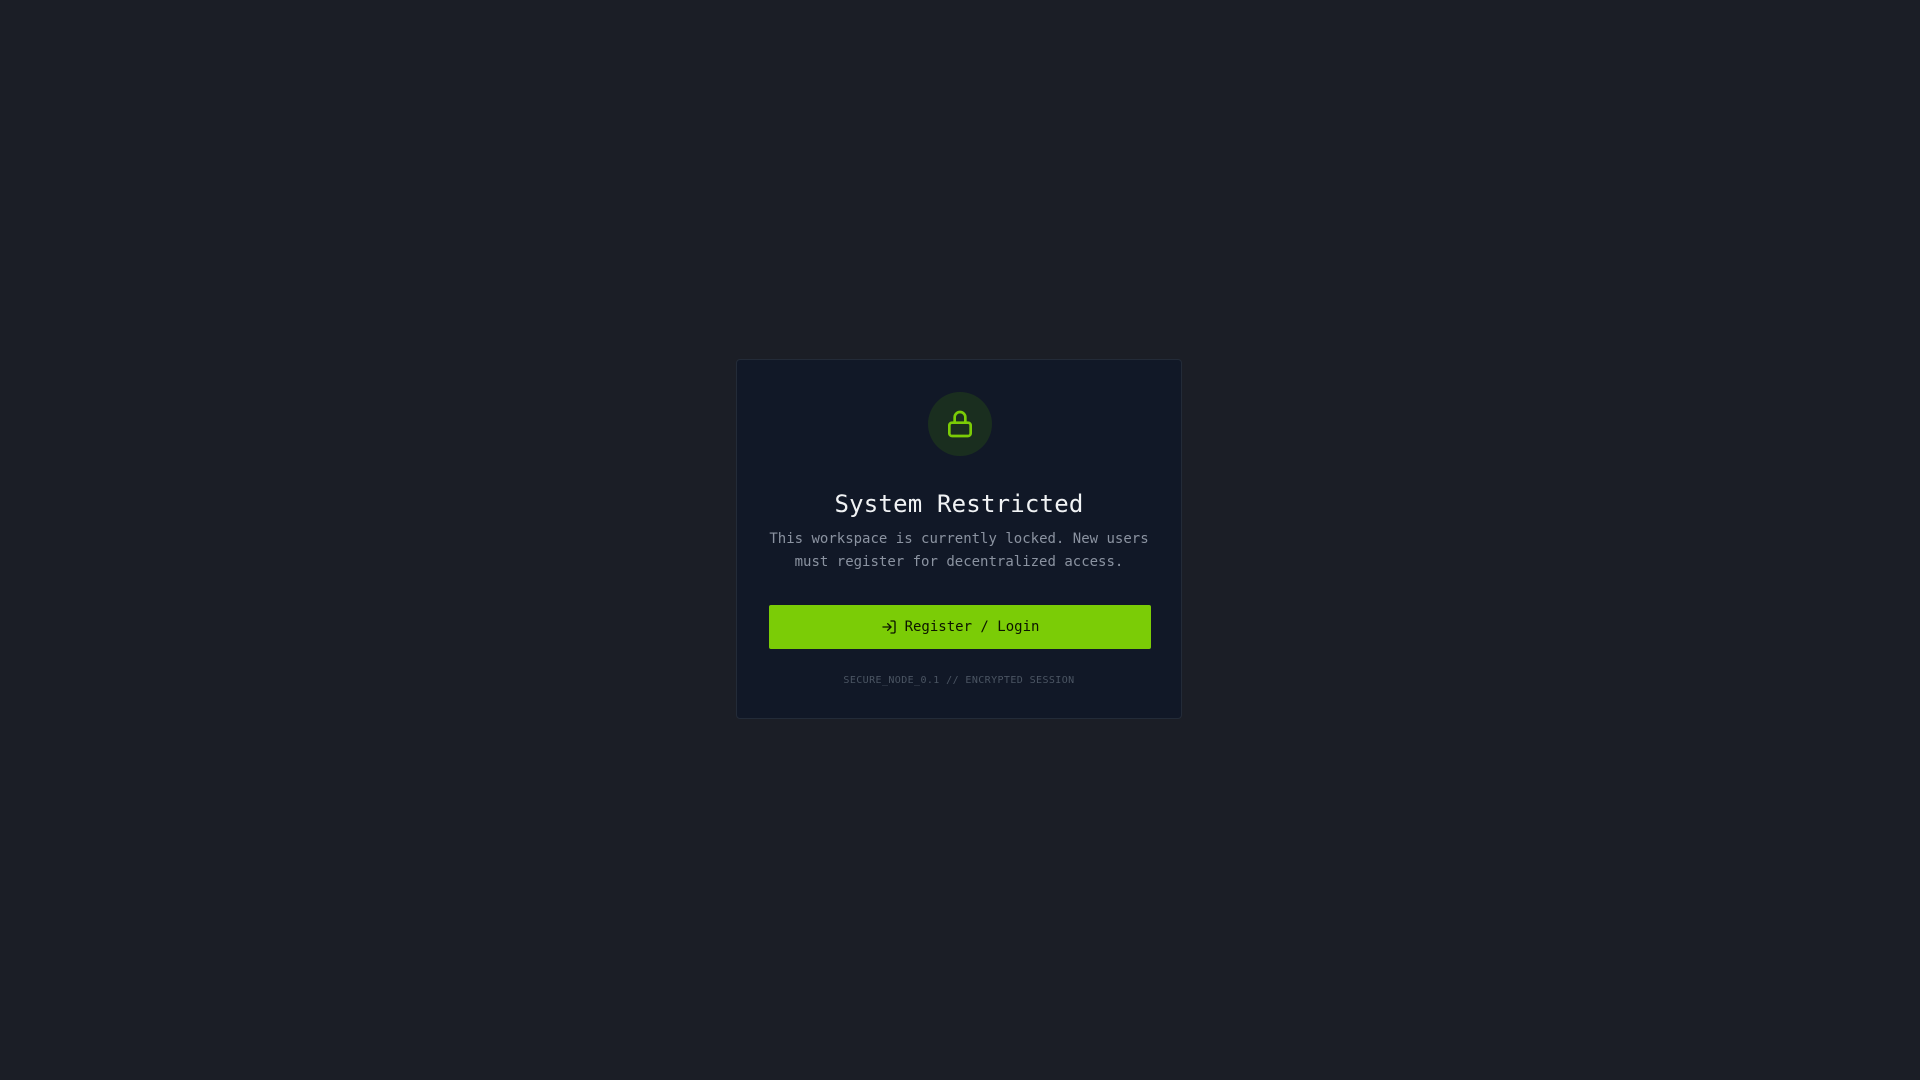  Describe the element at coordinates (972, 627) in the screenshot. I see `register-login-label: Register / Login` at that location.